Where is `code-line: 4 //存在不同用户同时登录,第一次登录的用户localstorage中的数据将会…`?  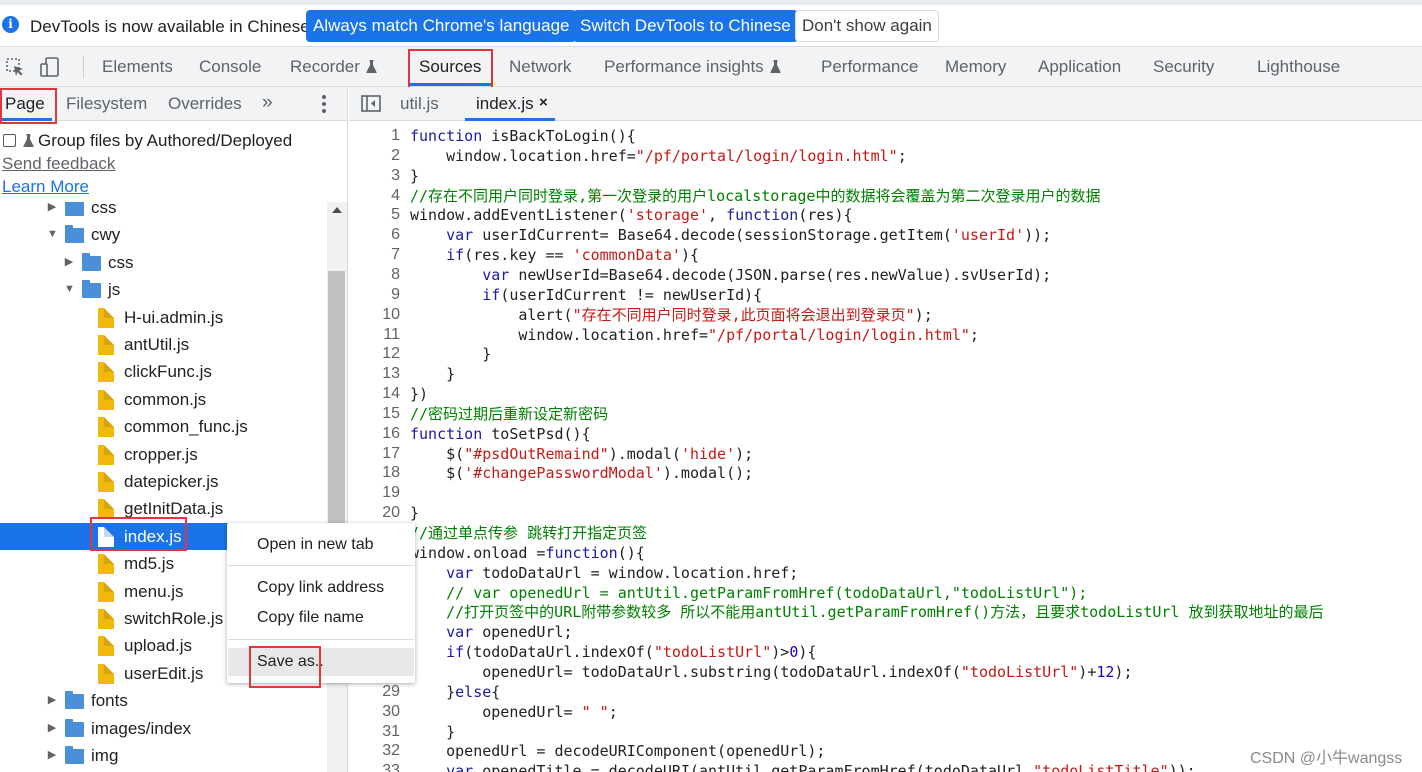
code-line: 4 //存在不同用户同时登录,第一次登录的用户localstorage中的数据将会… is located at coordinates (885, 196).